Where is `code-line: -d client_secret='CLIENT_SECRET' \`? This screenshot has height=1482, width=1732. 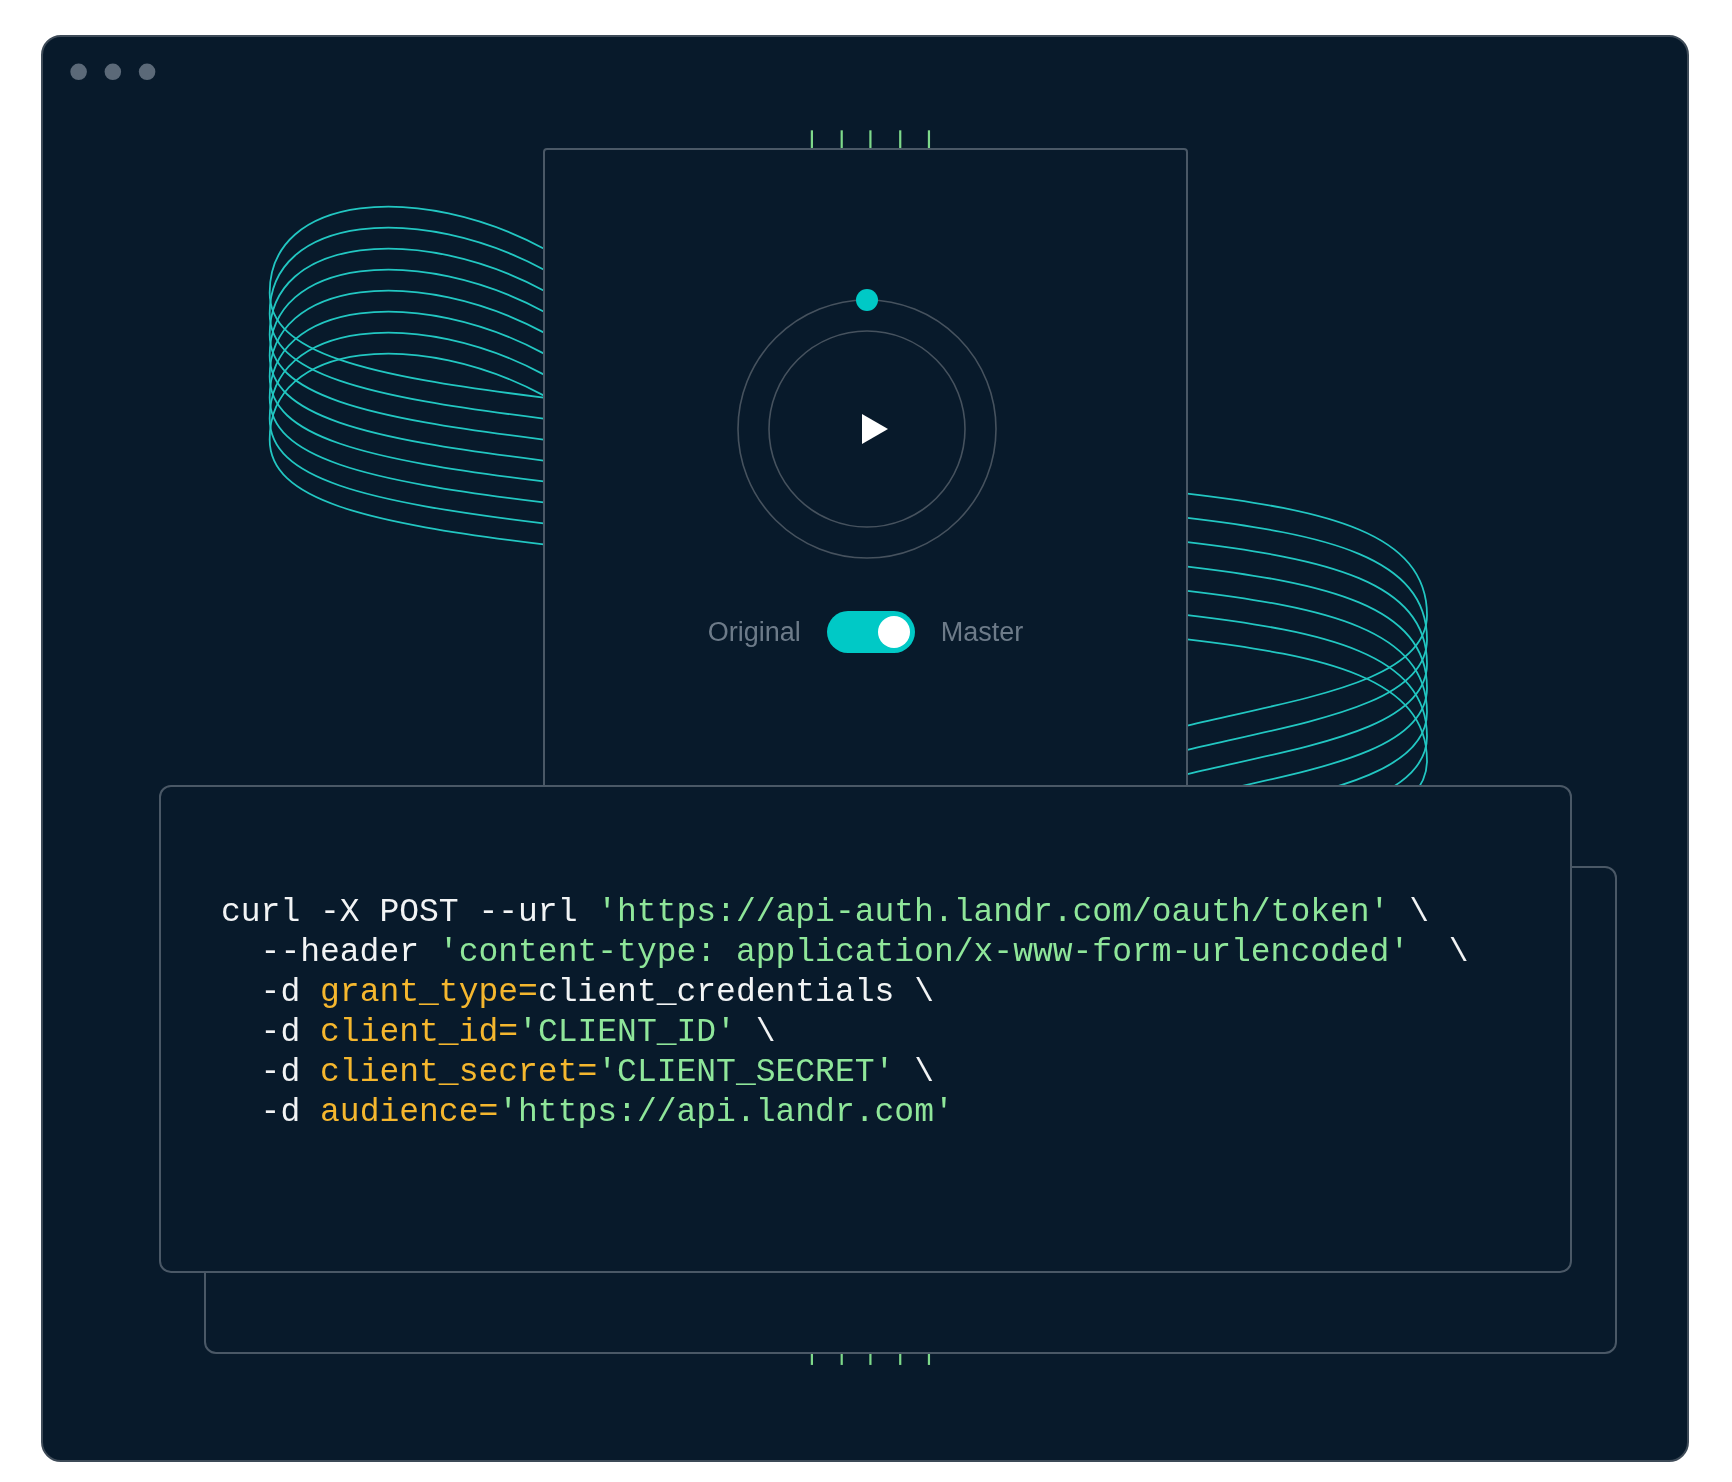 code-line: -d client_secret='CLIENT_SECRET' \ is located at coordinates (597, 1073).